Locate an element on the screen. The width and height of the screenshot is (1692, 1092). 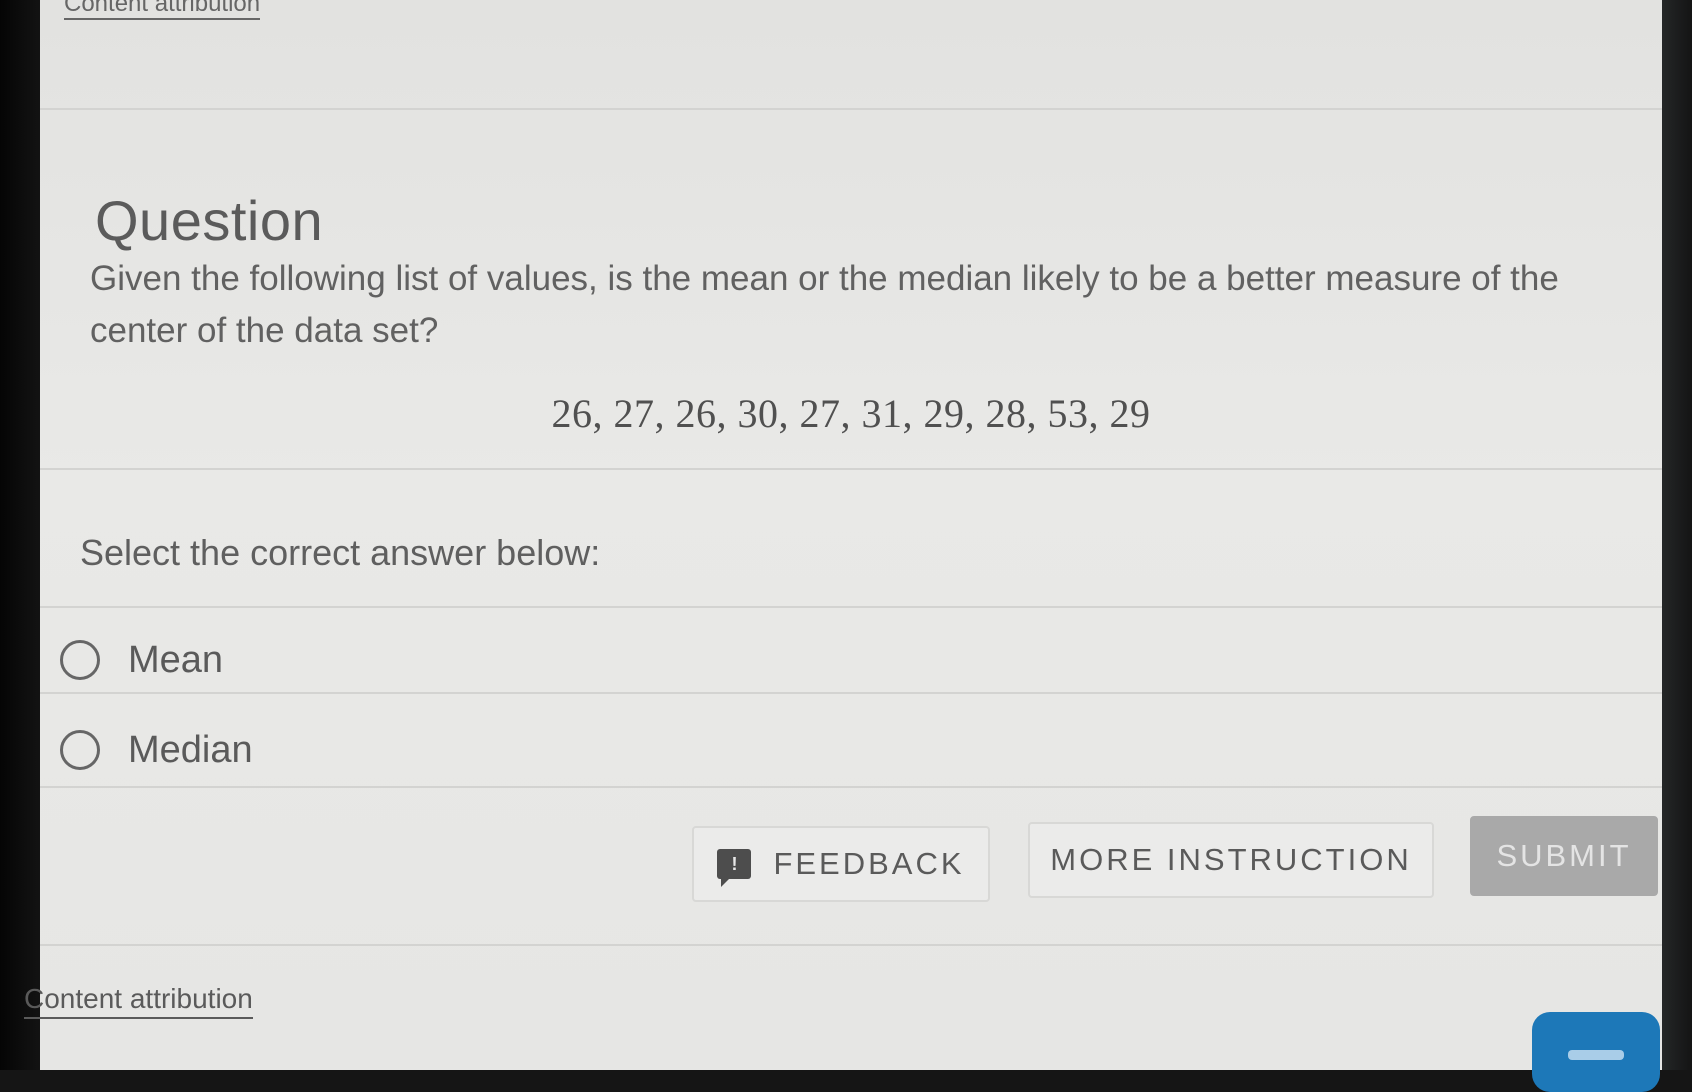
more-instruction-button-label: MORE INSTRUCTION is located at coordinates (1231, 859).